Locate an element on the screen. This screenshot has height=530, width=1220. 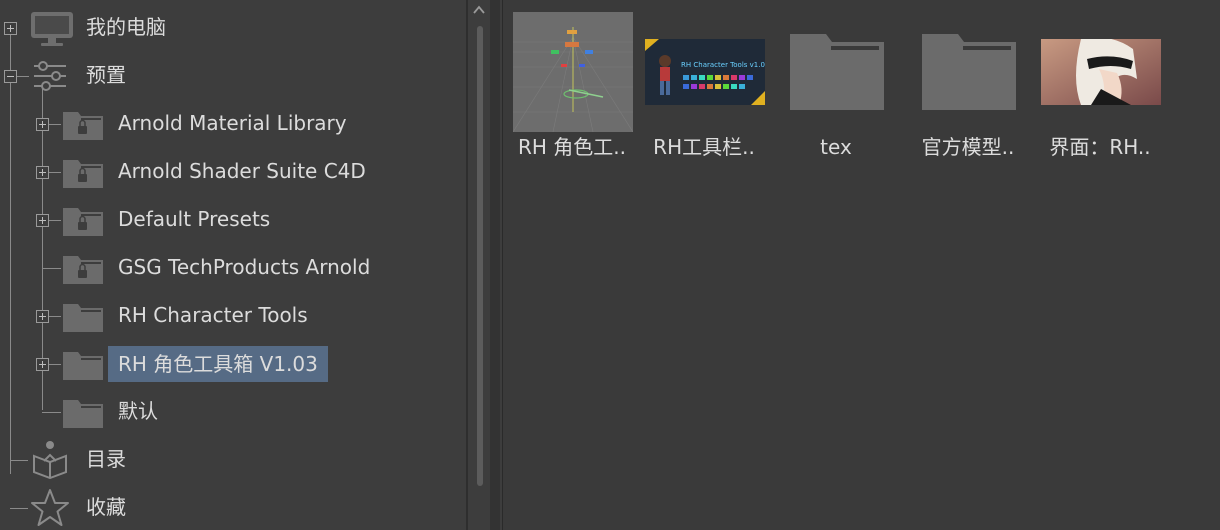
grid-item-label: tex is located at coordinates (836, 147).